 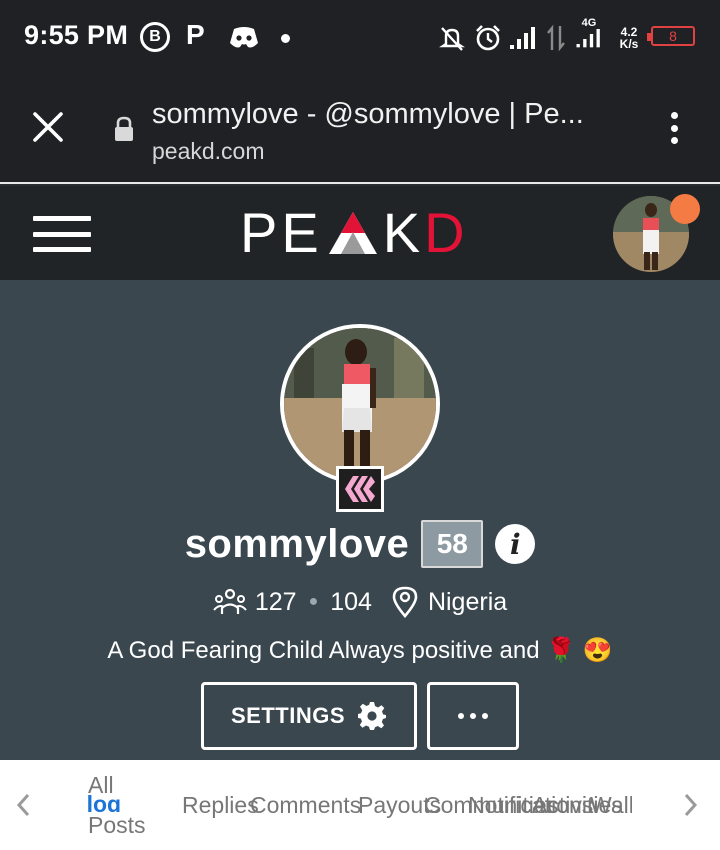 I want to click on data-arrows-icon, so click(x=556, y=38).